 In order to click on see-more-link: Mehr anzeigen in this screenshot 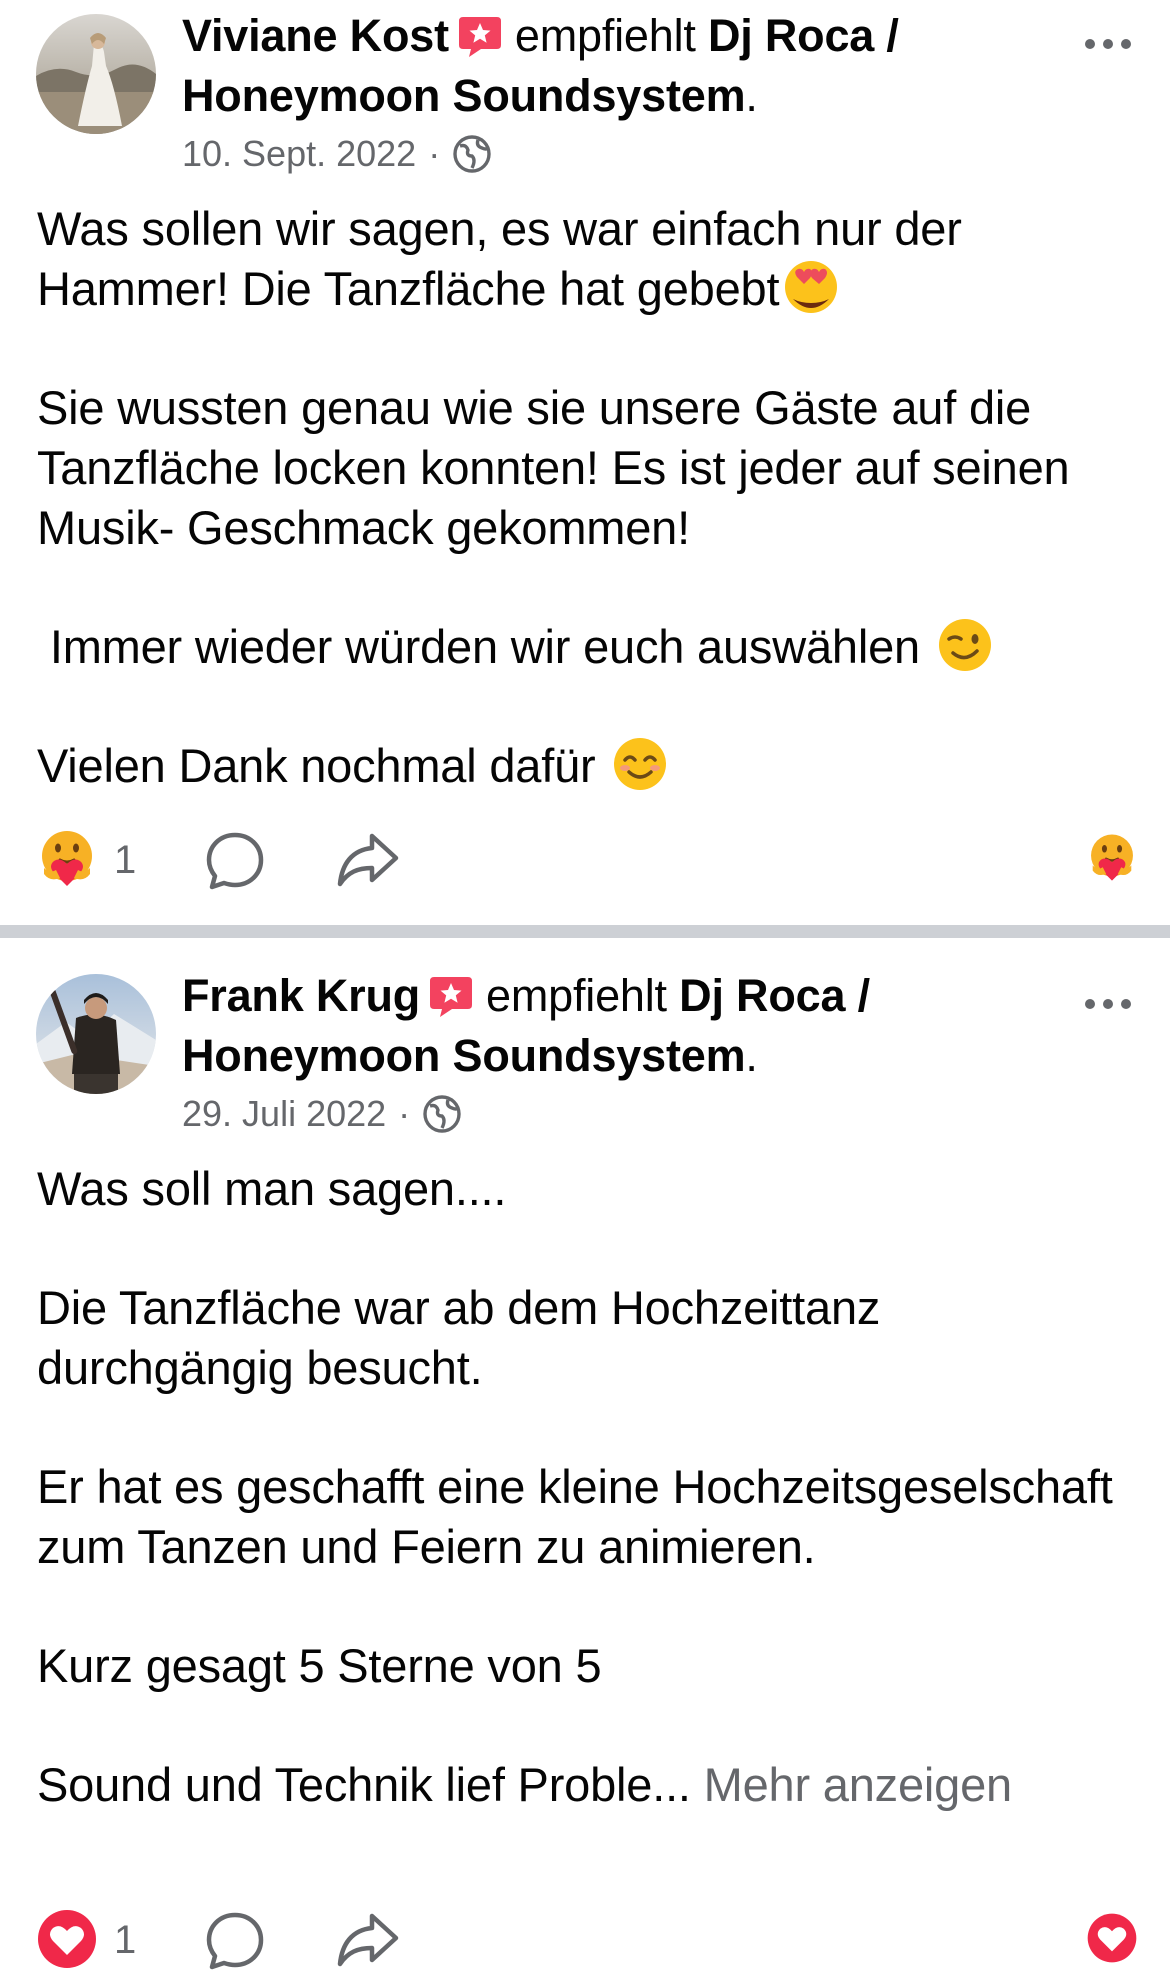, I will do `click(858, 1784)`.